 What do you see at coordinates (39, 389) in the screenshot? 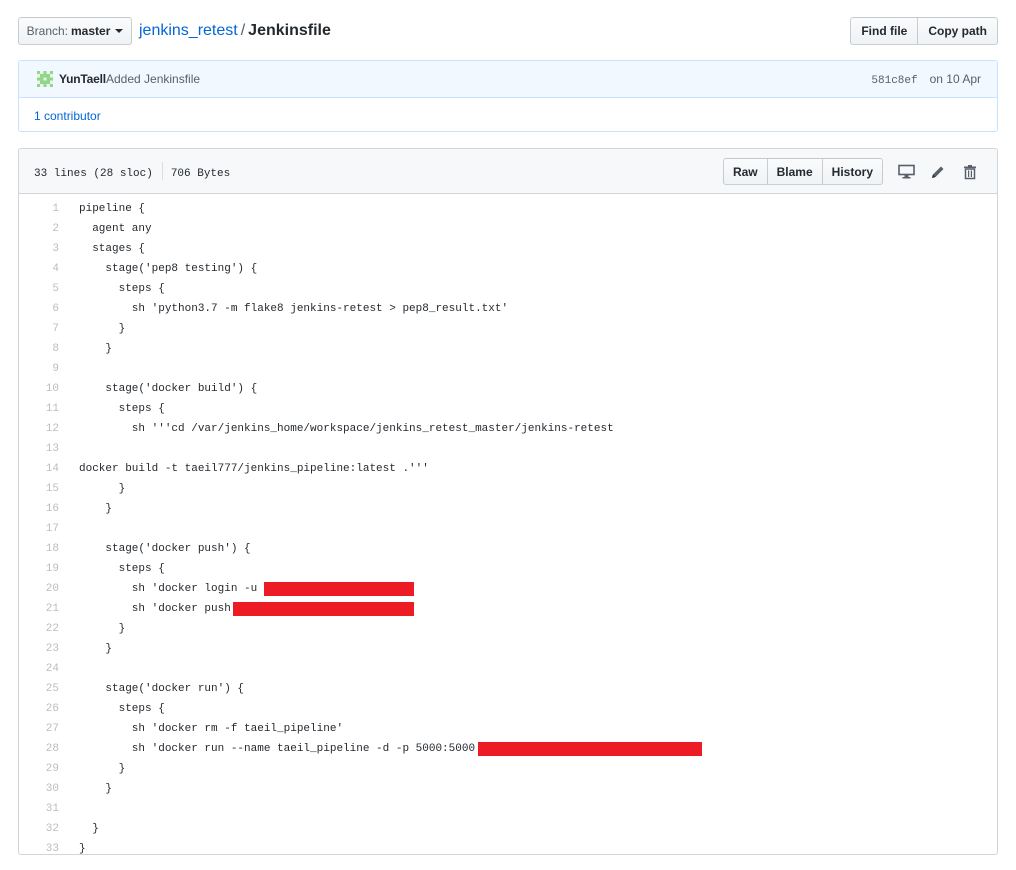
I see `line-number: 10` at bounding box center [39, 389].